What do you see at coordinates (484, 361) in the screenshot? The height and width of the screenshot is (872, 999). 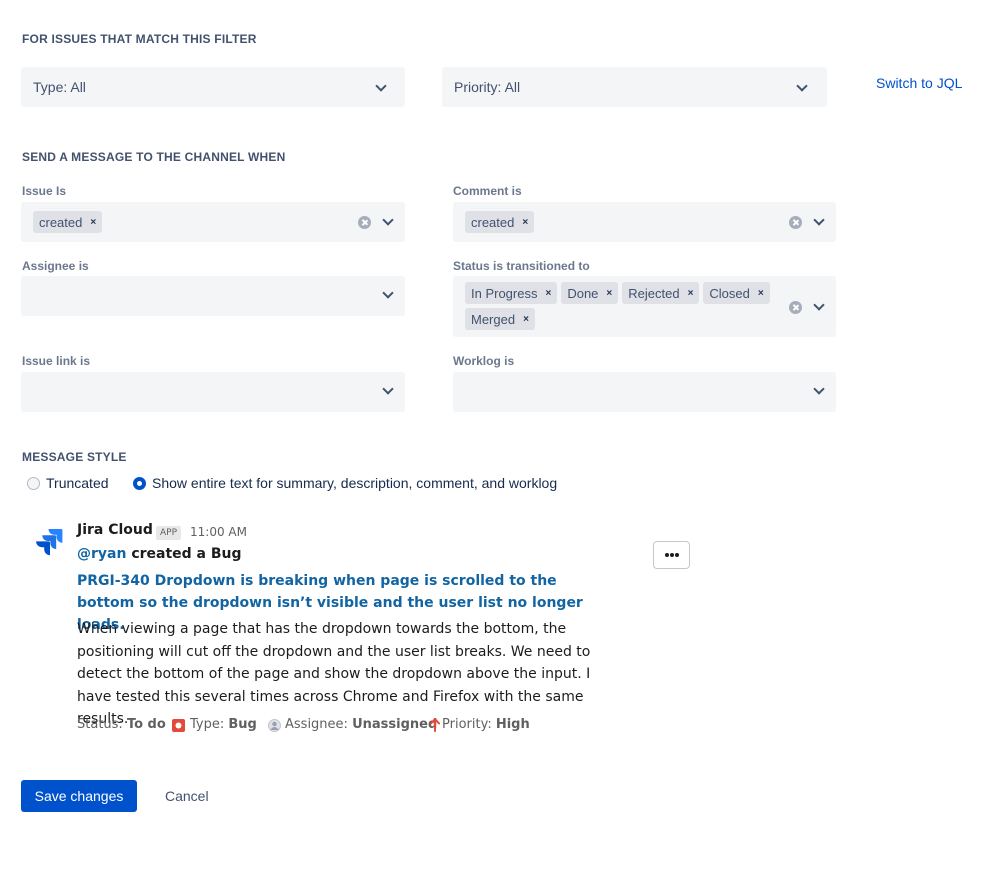 I see `worklog-is-label: Worklog is` at bounding box center [484, 361].